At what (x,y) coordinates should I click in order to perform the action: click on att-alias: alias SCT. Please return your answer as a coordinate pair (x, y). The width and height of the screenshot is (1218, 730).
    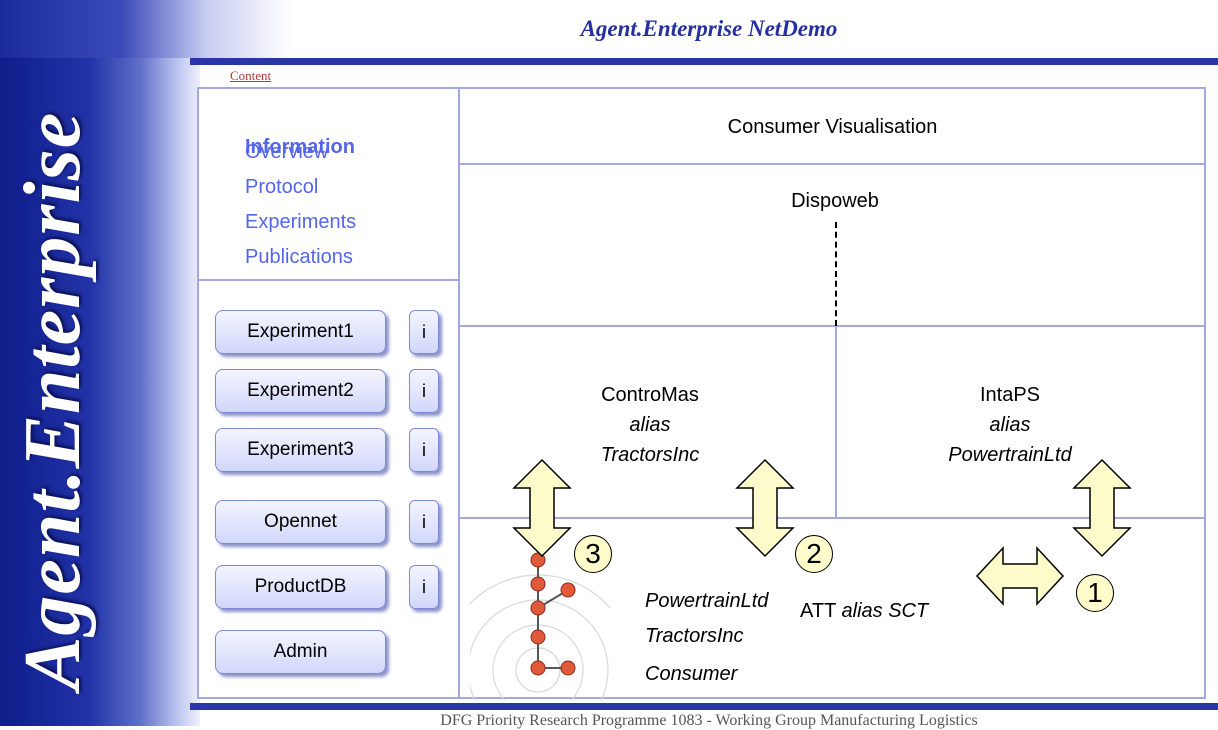
    Looking at the image, I should click on (885, 611).